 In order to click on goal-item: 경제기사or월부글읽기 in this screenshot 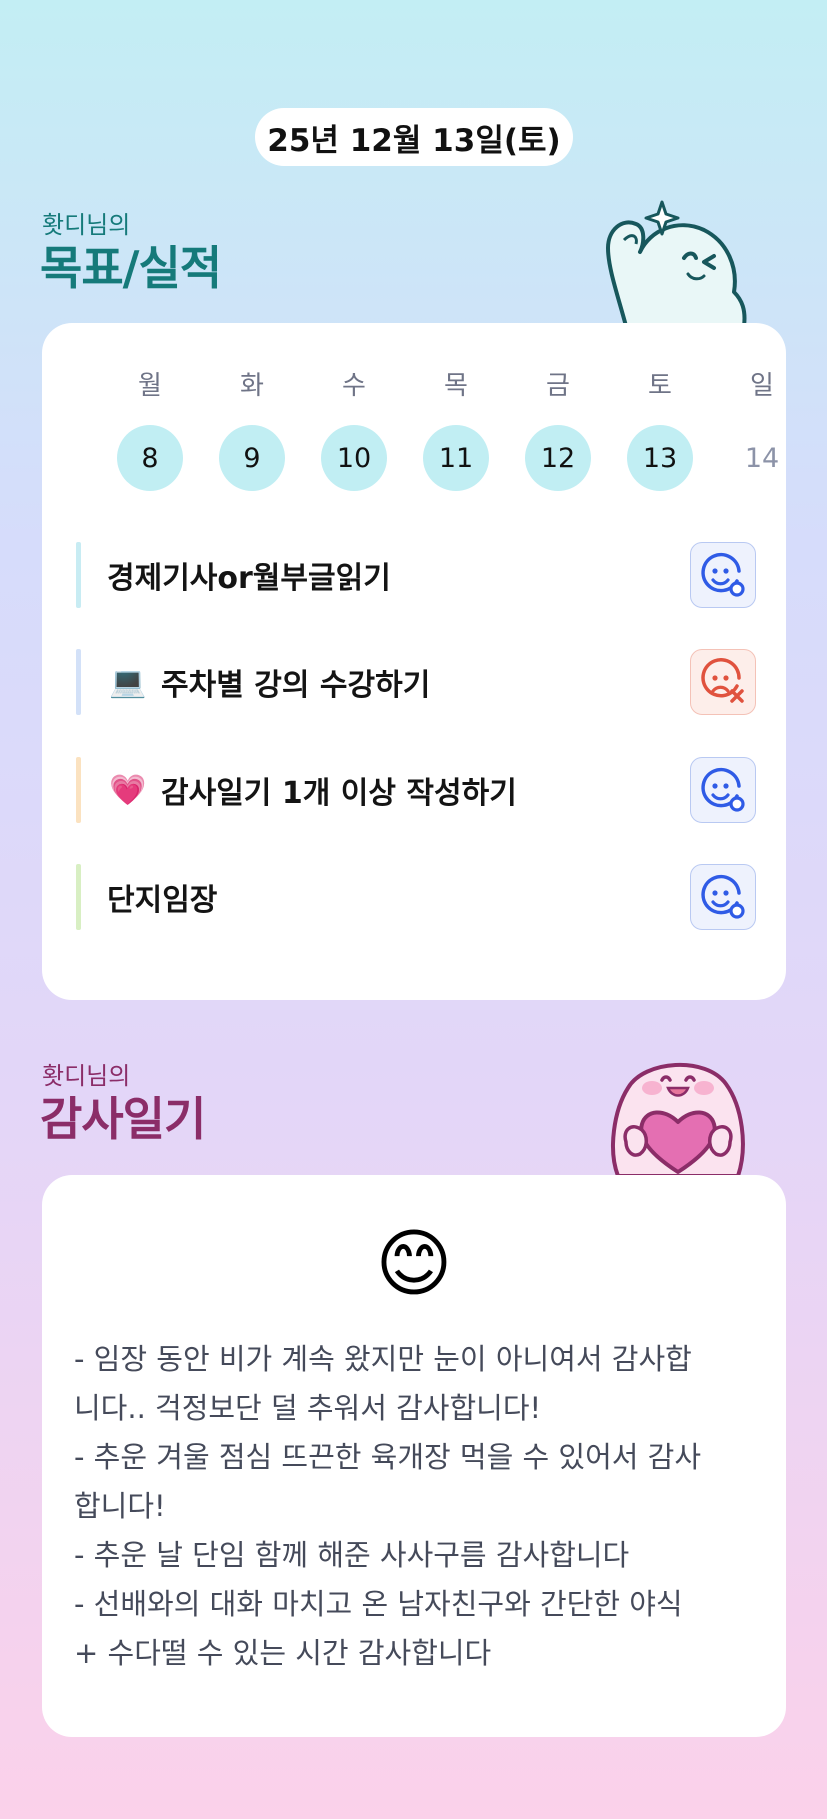, I will do `click(416, 575)`.